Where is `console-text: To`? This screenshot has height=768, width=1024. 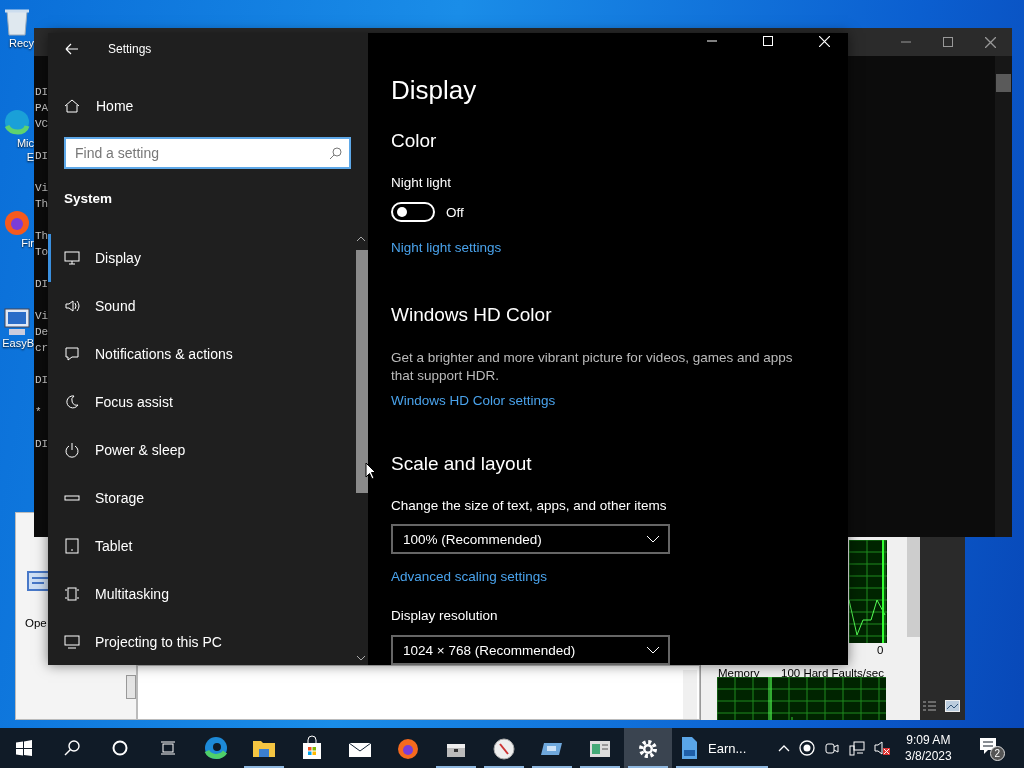 console-text: To is located at coordinates (42, 252).